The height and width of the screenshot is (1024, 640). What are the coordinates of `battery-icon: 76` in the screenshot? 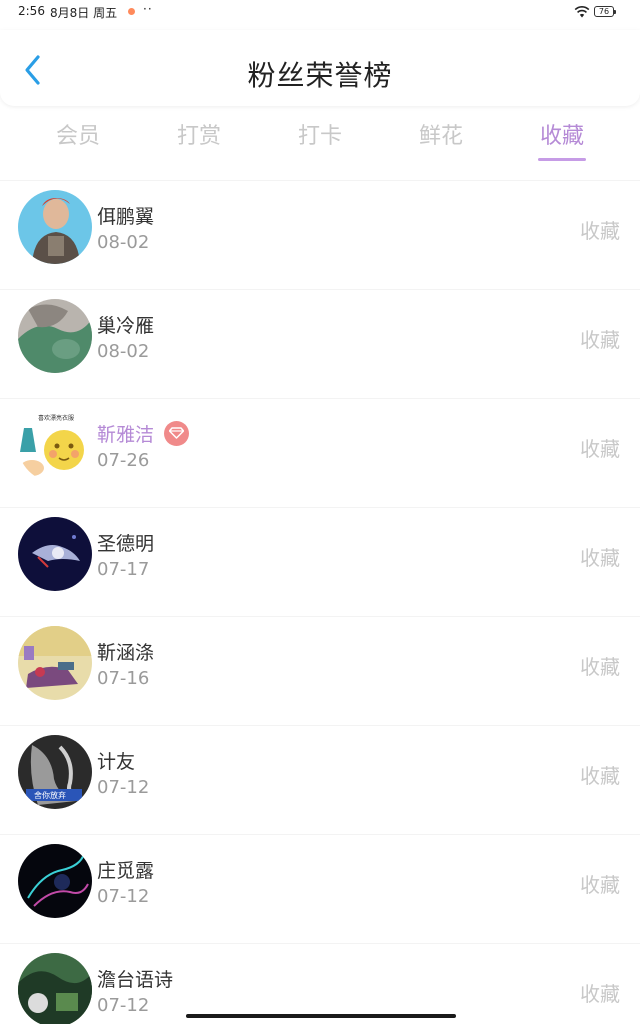 It's located at (605, 11).